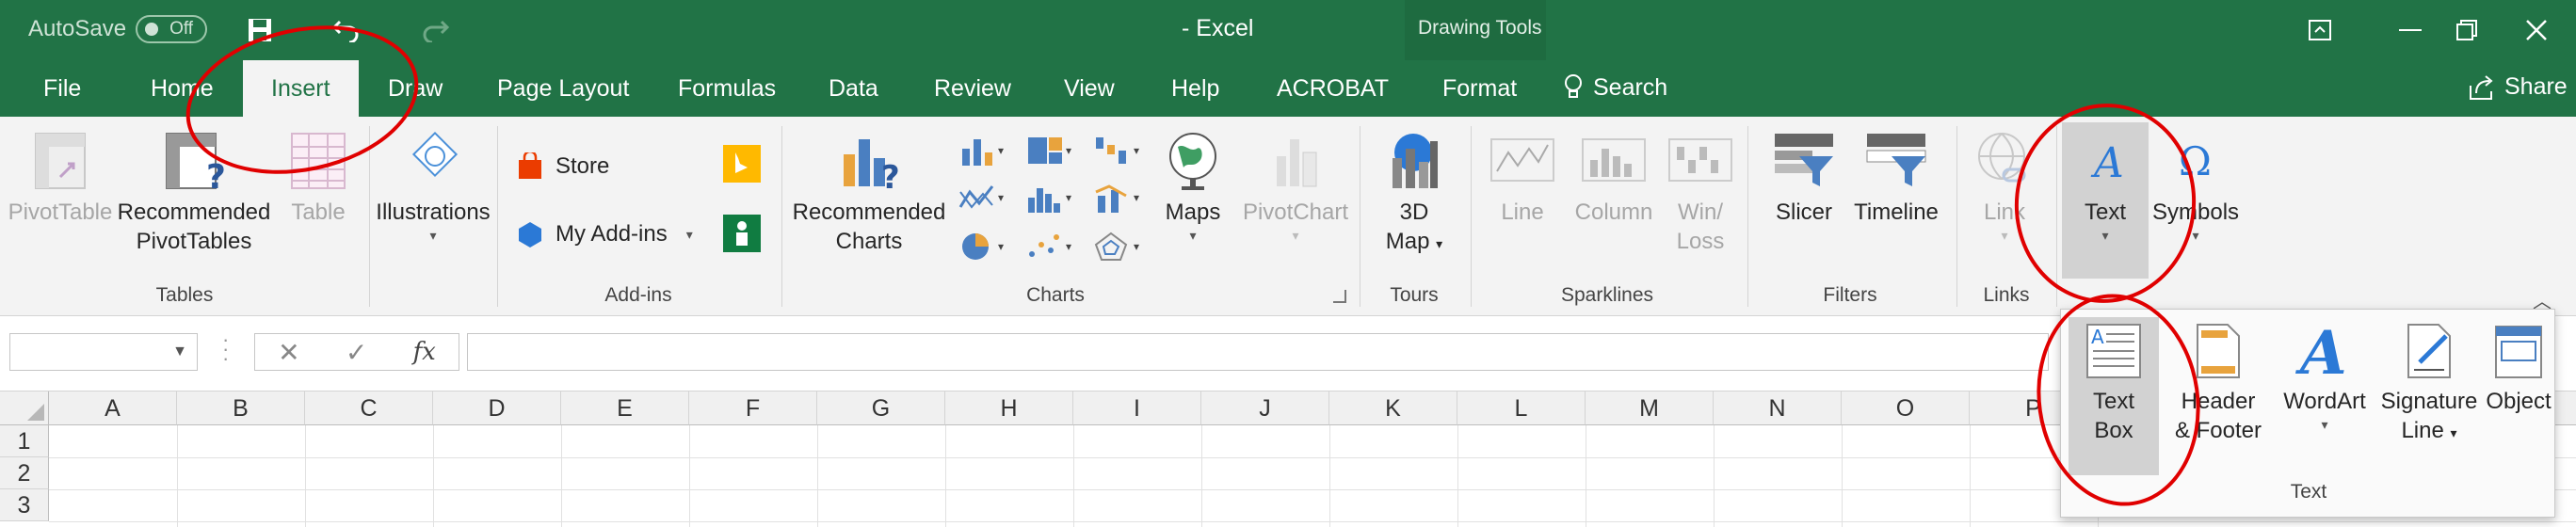 The image size is (2576, 527). What do you see at coordinates (1339, 296) in the screenshot?
I see `charts-dialog-launcher` at bounding box center [1339, 296].